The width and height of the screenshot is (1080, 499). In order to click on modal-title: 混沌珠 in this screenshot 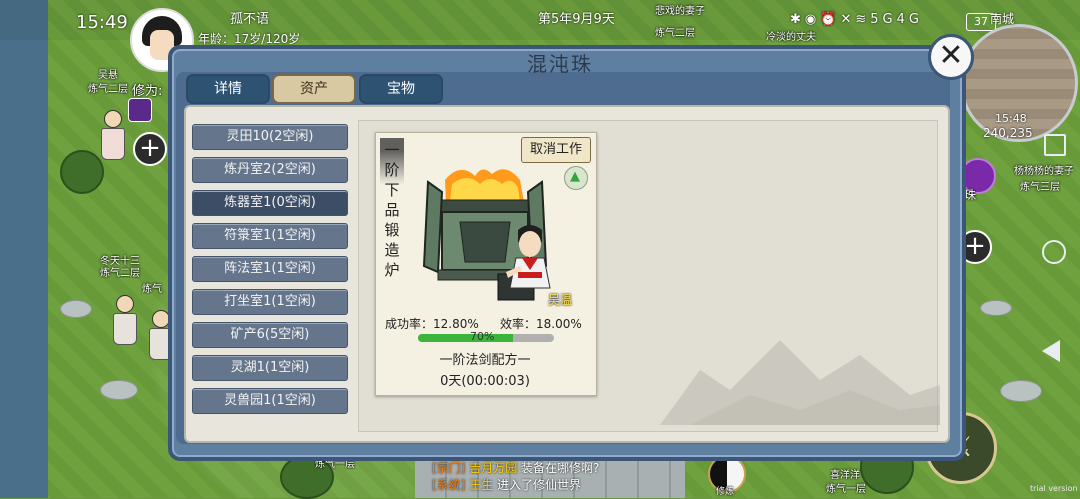, I will do `click(560, 64)`.